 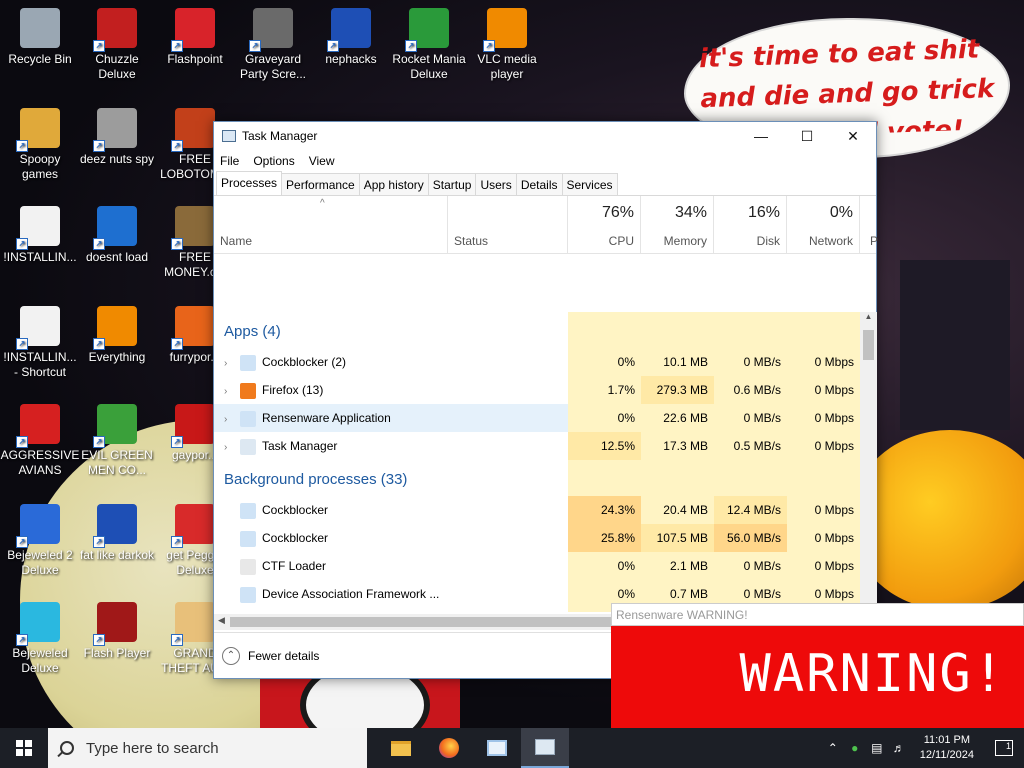 What do you see at coordinates (249, 183) in the screenshot?
I see `tab-processes: Processes` at bounding box center [249, 183].